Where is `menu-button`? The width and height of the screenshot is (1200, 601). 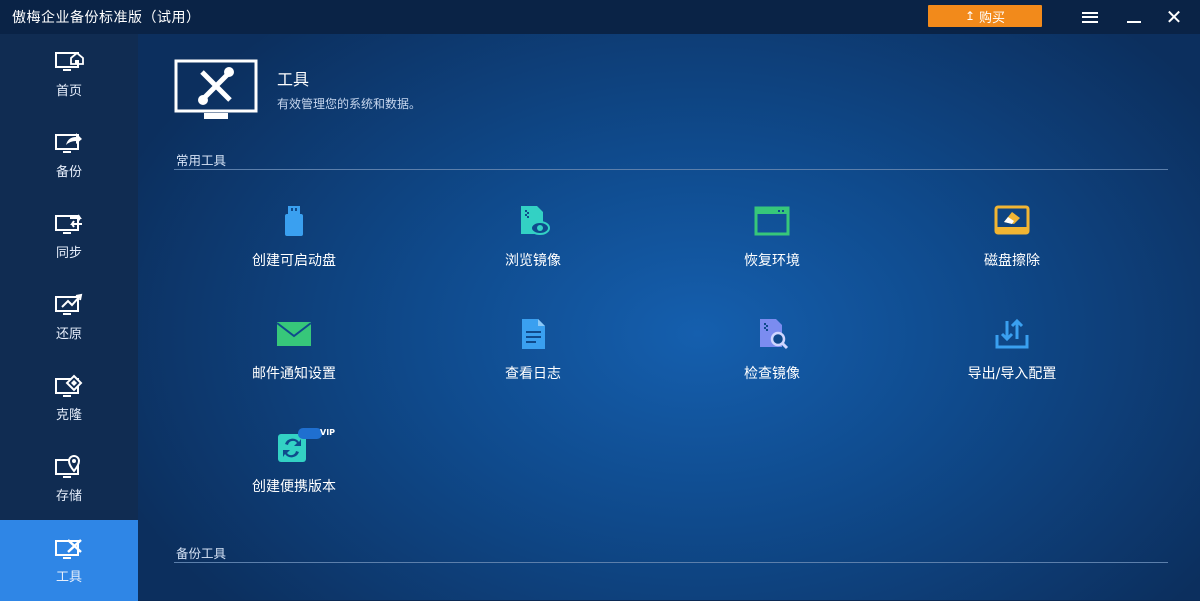 menu-button is located at coordinates (1090, 17).